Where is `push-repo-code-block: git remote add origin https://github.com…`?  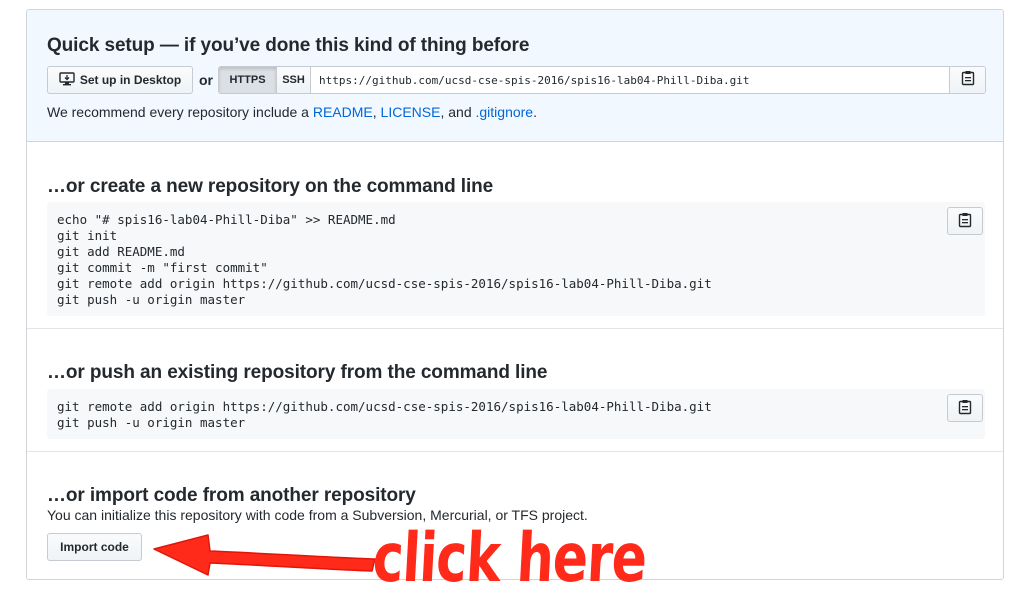 push-repo-code-block: git remote add origin https://github.com… is located at coordinates (516, 414).